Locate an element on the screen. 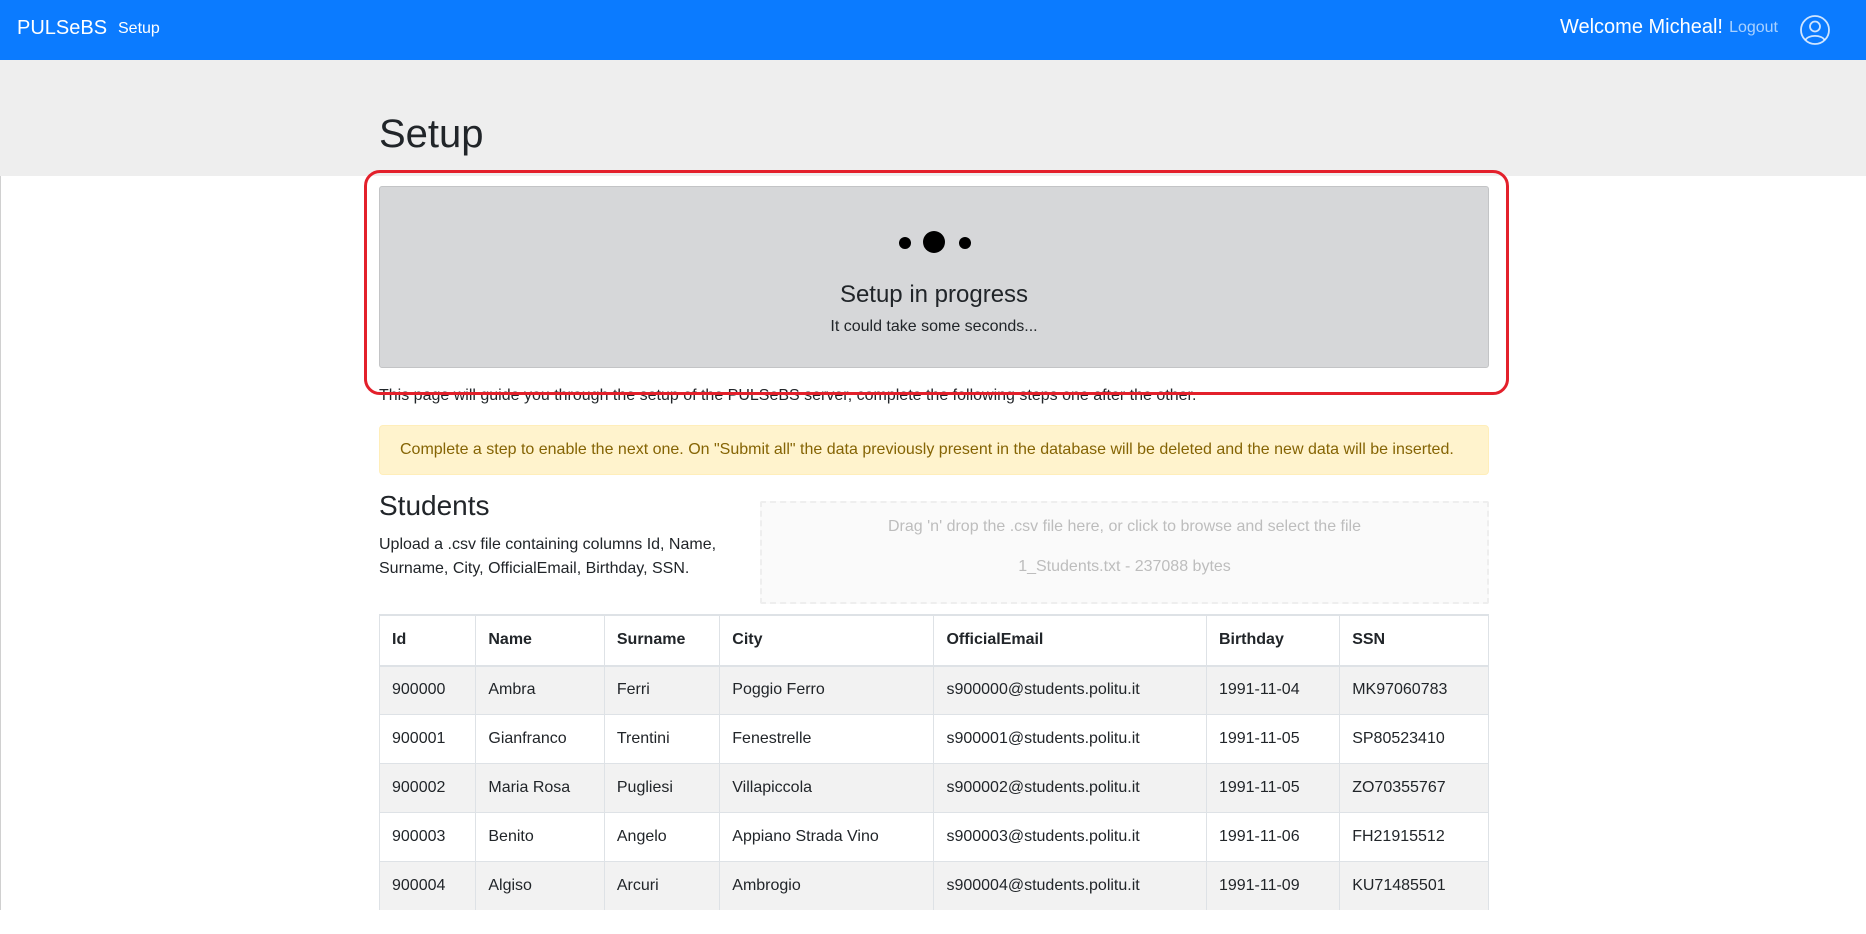  column-header: OfficialEmail is located at coordinates (1070, 641).